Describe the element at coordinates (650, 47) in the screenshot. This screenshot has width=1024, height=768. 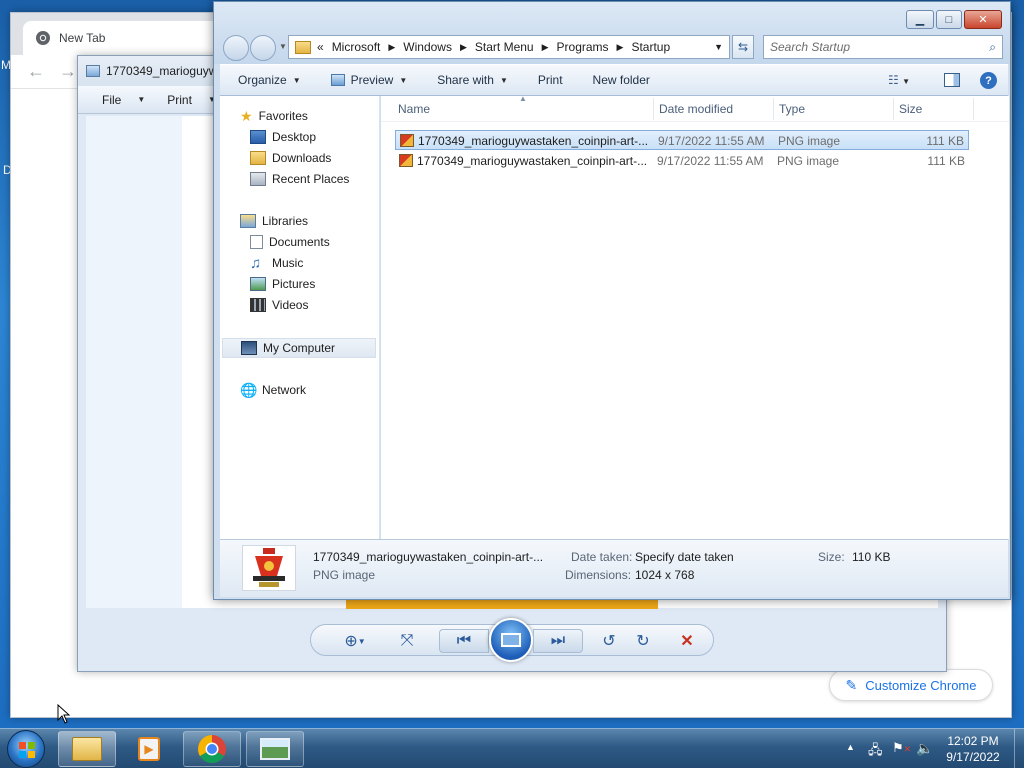
I see `breadcrumb-startup: Startup` at that location.